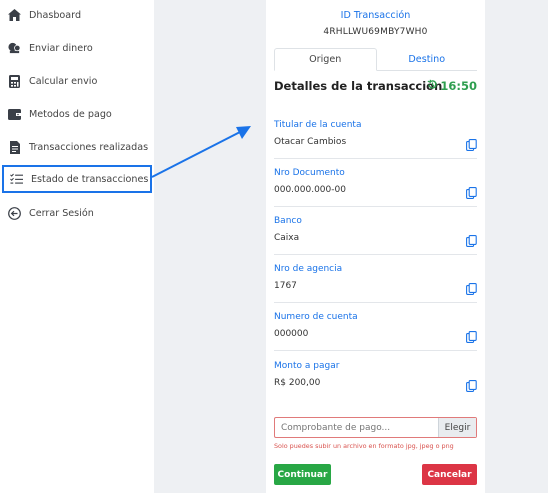 Image resolution: width=548 pixels, height=493 pixels. I want to click on choose-file-button: Elegir, so click(457, 427).